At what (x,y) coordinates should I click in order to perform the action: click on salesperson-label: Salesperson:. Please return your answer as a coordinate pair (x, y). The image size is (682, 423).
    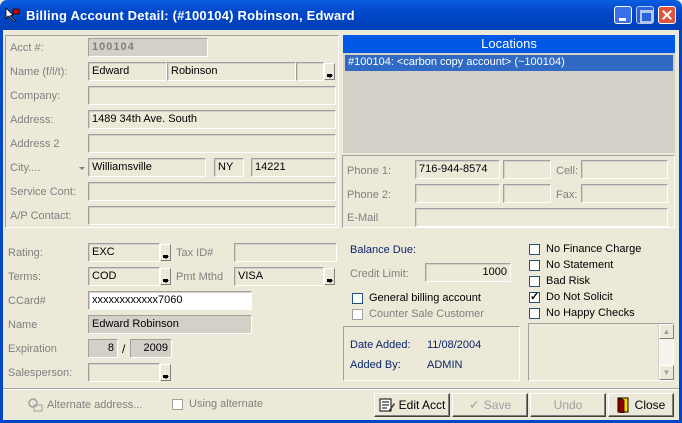
    Looking at the image, I should click on (40, 373).